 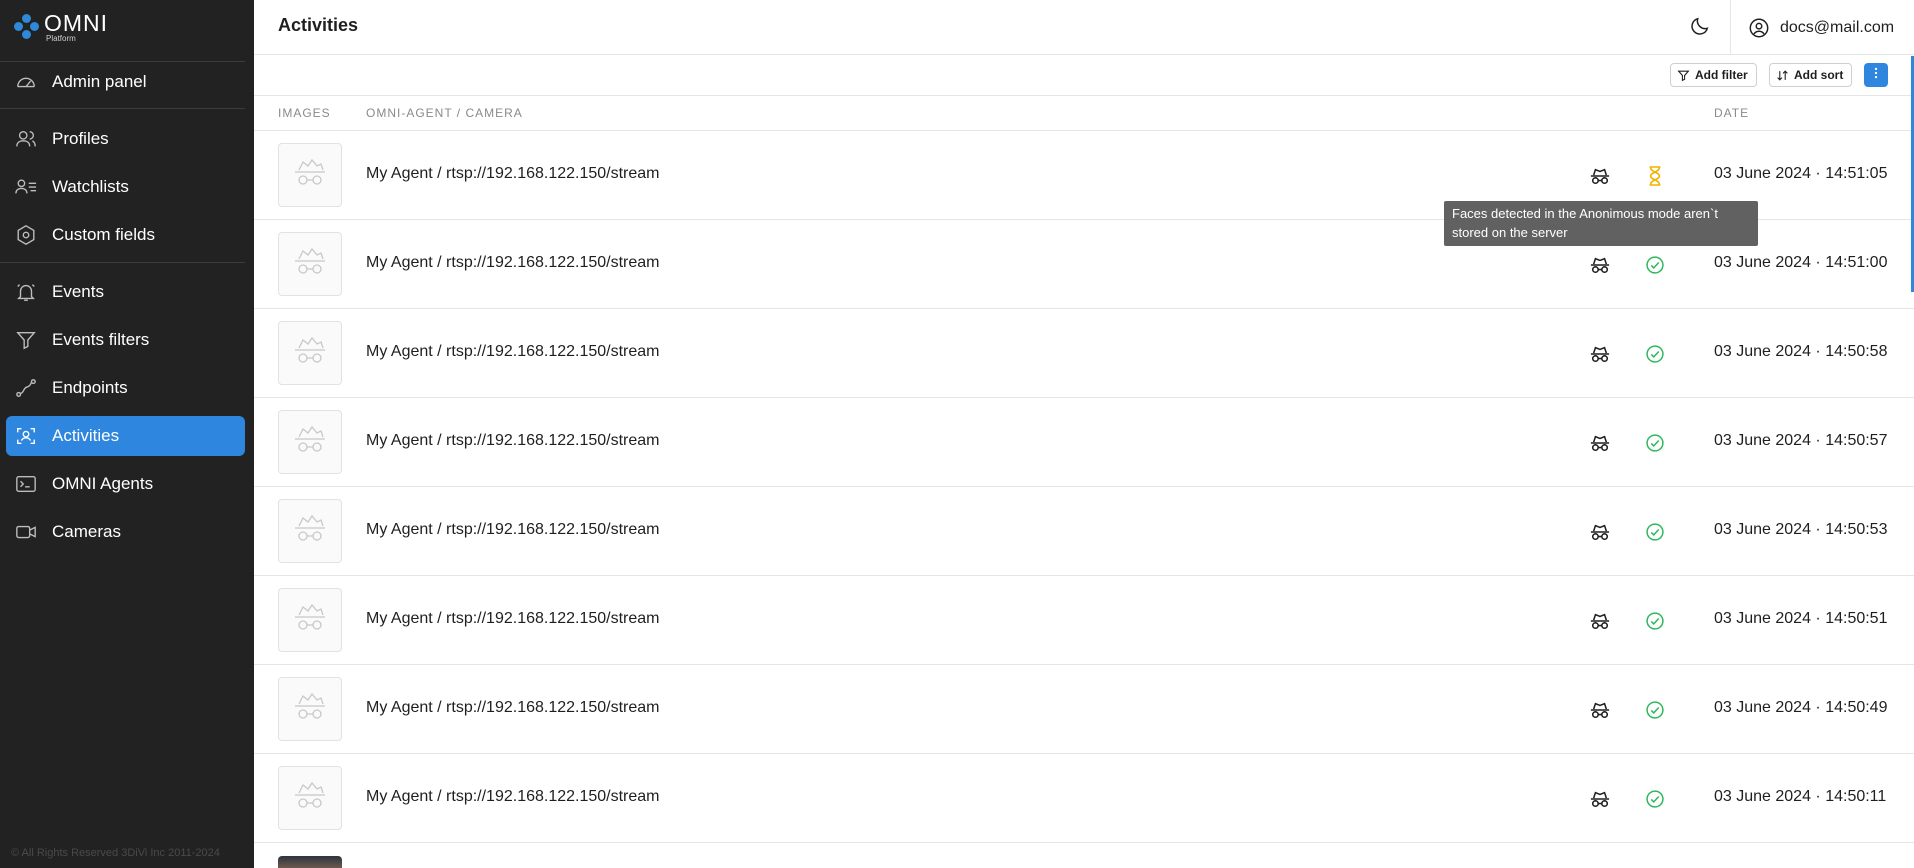 What do you see at coordinates (125, 292) in the screenshot?
I see `sidebar-item-events: Events` at bounding box center [125, 292].